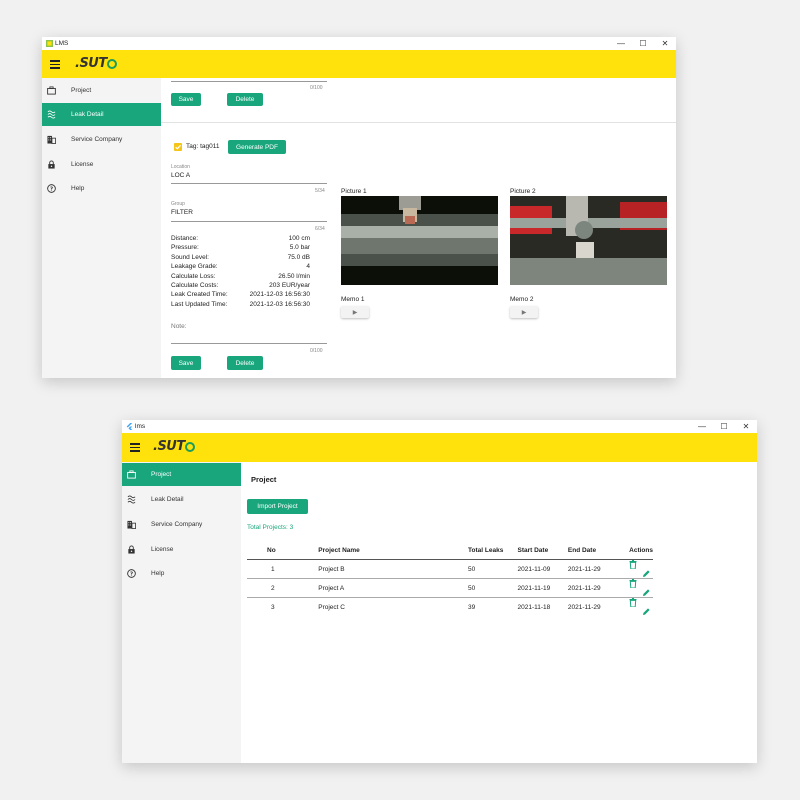 The image size is (800, 800). What do you see at coordinates (182, 212) in the screenshot?
I see `group-input: FILTER` at bounding box center [182, 212].